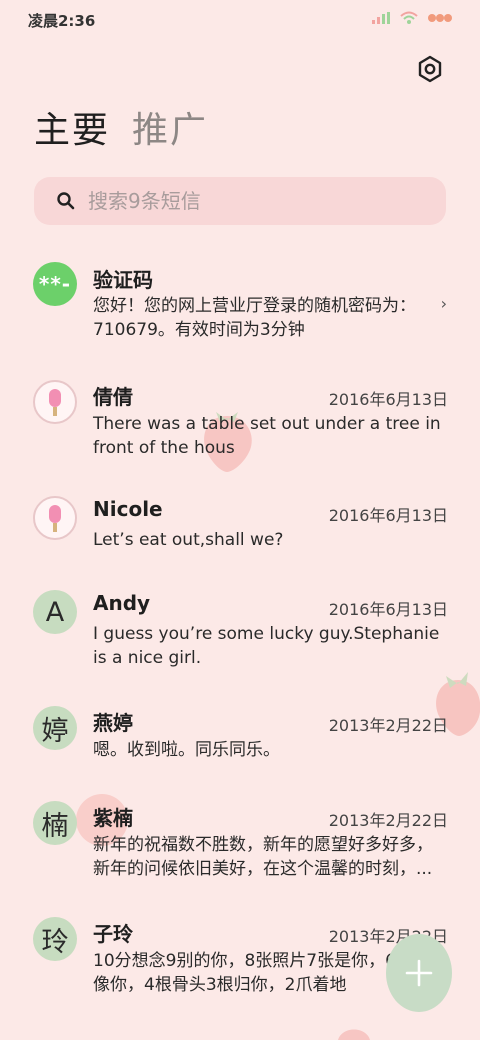  What do you see at coordinates (240, 20) in the screenshot?
I see `status-bar: 凌晨2:36` at bounding box center [240, 20].